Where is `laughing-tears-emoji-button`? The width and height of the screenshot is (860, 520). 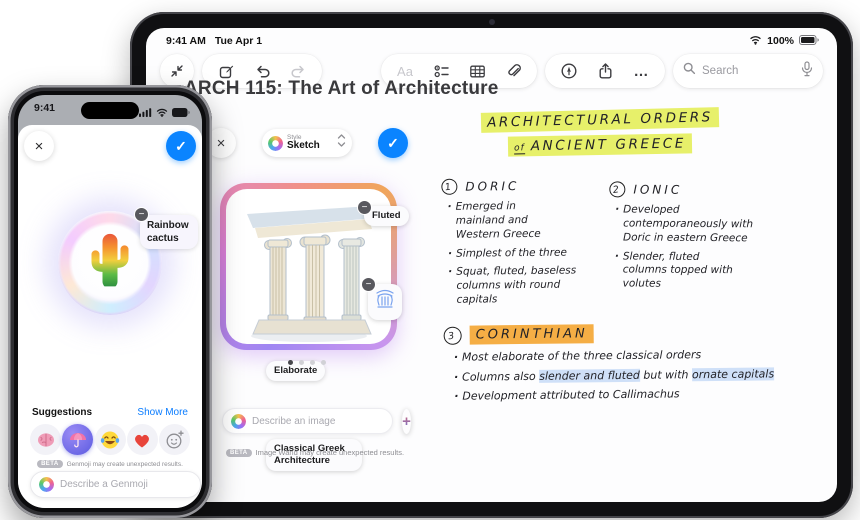
laughing-tears-emoji-button is located at coordinates (110, 439).